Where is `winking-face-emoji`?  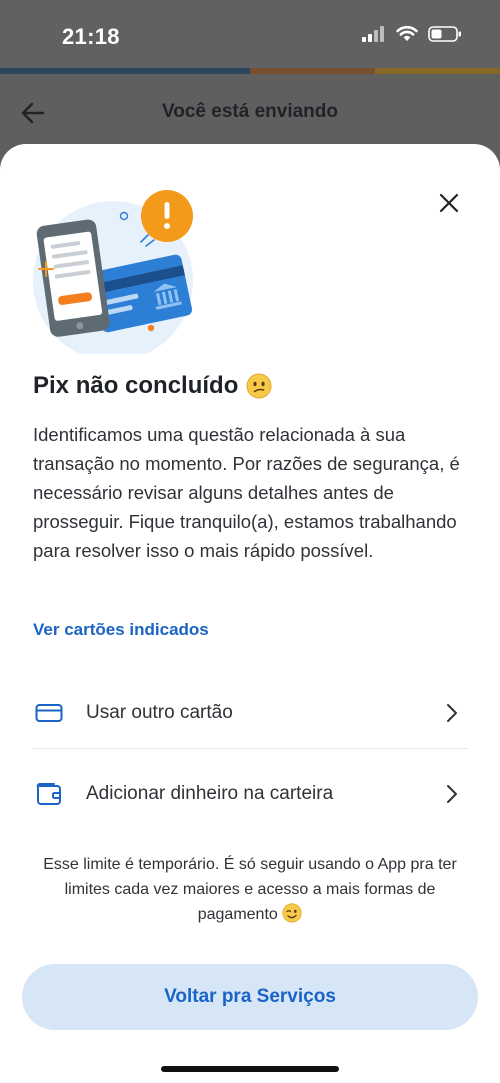
winking-face-emoji is located at coordinates (292, 913).